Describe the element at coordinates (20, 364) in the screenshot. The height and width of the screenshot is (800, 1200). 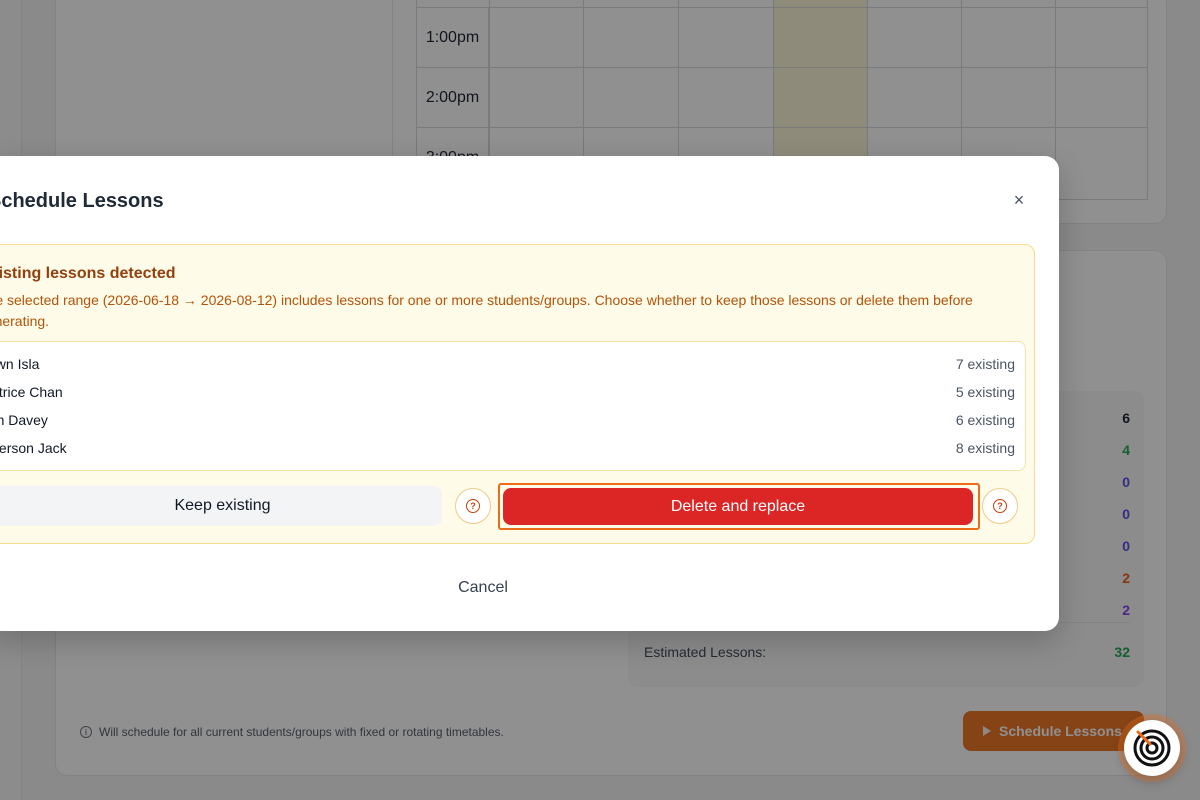
I see `student-name: Brown Isla` at that location.